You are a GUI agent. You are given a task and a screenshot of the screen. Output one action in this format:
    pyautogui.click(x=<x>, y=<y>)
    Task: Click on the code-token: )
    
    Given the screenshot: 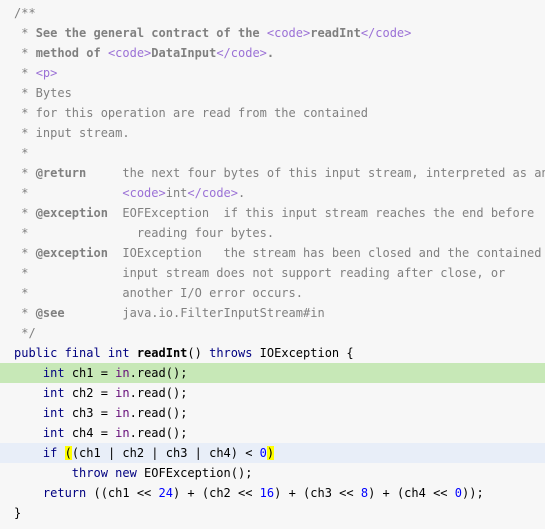 What is the action you would take?
    pyautogui.click(x=270, y=453)
    